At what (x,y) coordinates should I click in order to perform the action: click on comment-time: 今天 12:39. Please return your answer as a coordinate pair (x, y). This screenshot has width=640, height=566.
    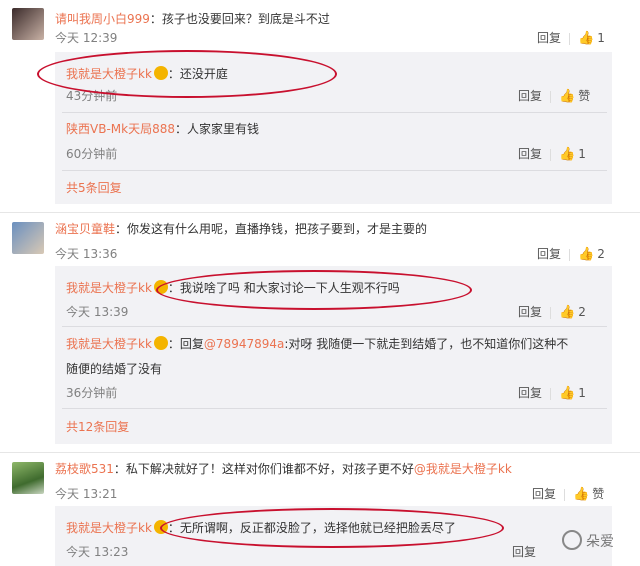
    Looking at the image, I should click on (86, 38).